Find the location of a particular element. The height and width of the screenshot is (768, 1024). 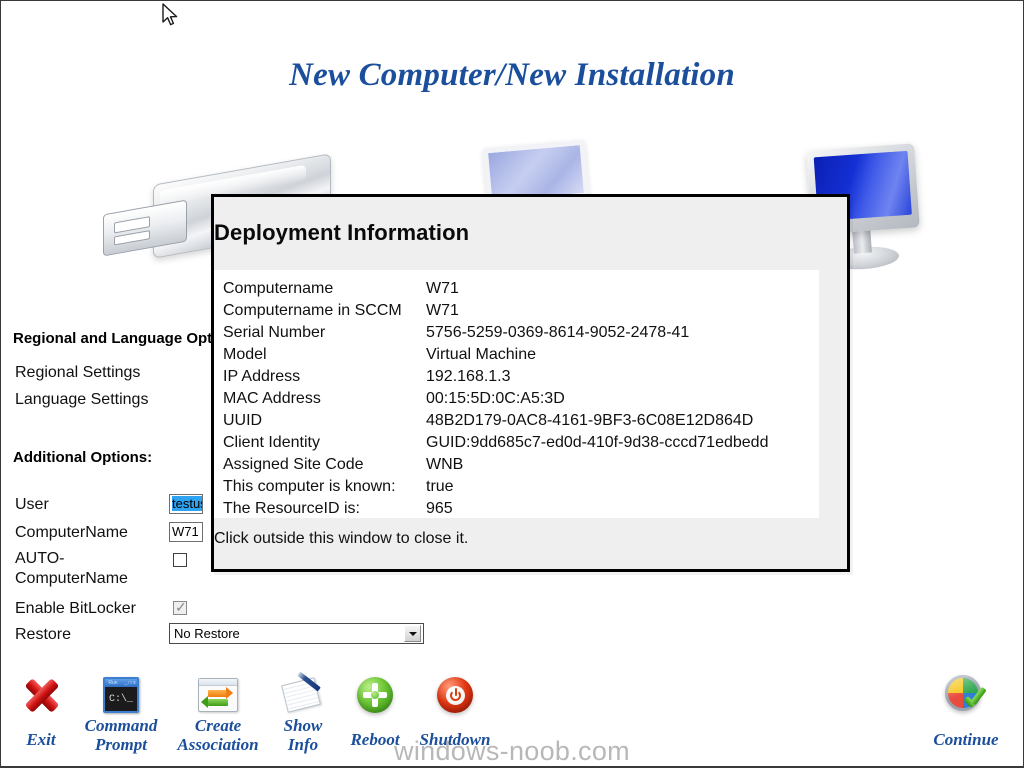

table-row: Model Virtual Machine is located at coordinates (521, 357).